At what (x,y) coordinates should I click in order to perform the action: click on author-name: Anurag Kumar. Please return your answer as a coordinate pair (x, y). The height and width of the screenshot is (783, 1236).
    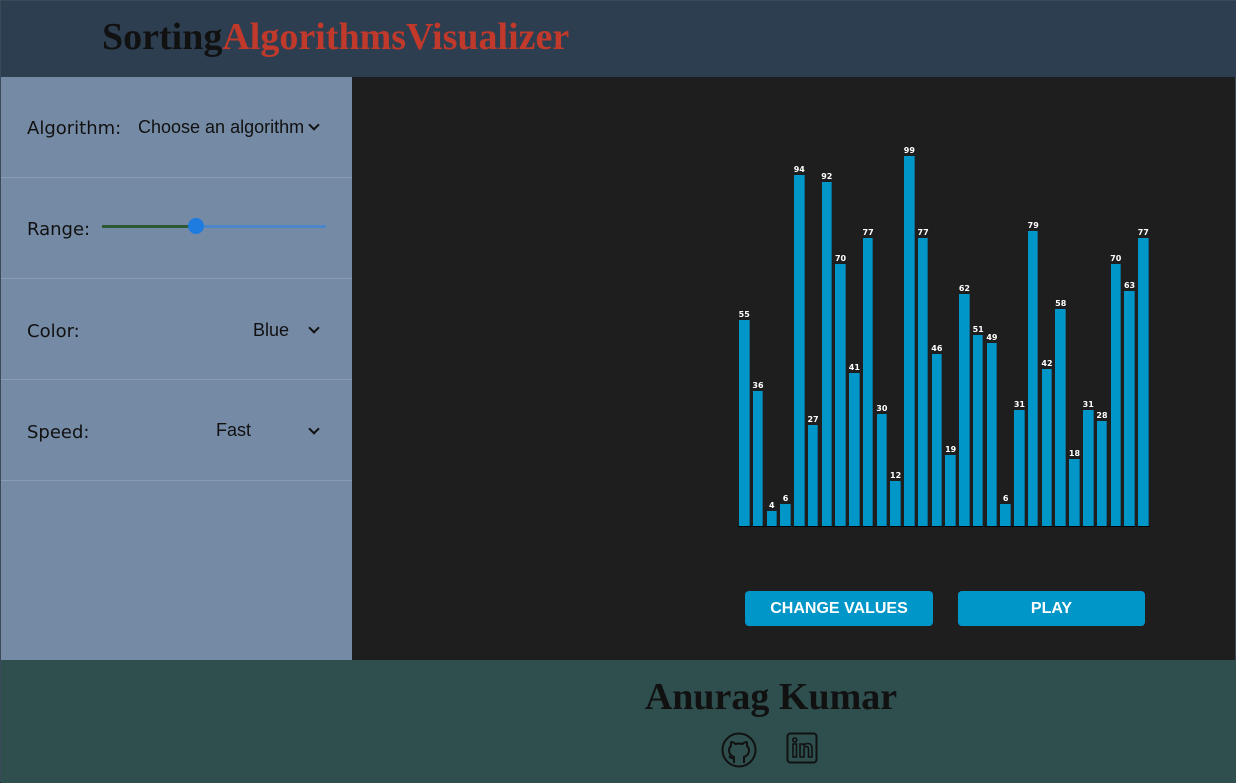
    Looking at the image, I should click on (771, 697).